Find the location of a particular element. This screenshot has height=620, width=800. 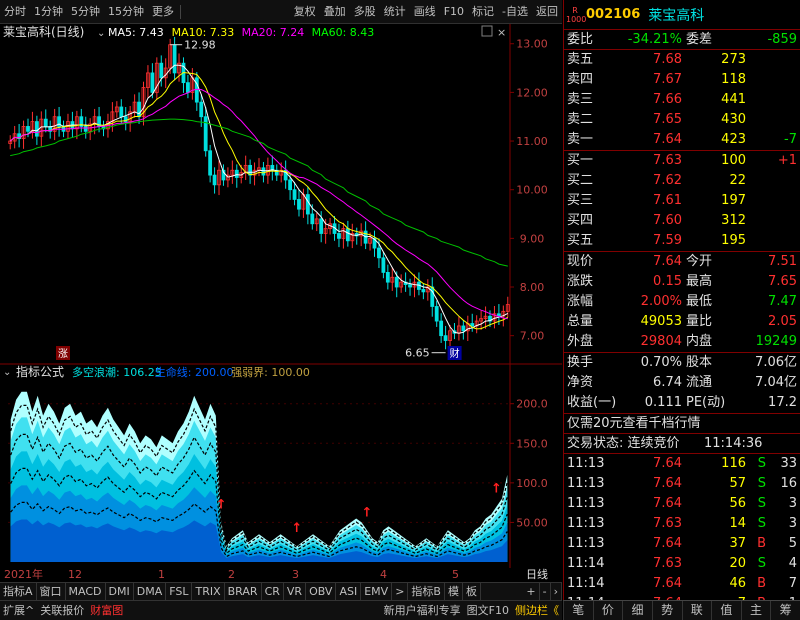

indicator-tab-9: VR is located at coordinates (295, 591).